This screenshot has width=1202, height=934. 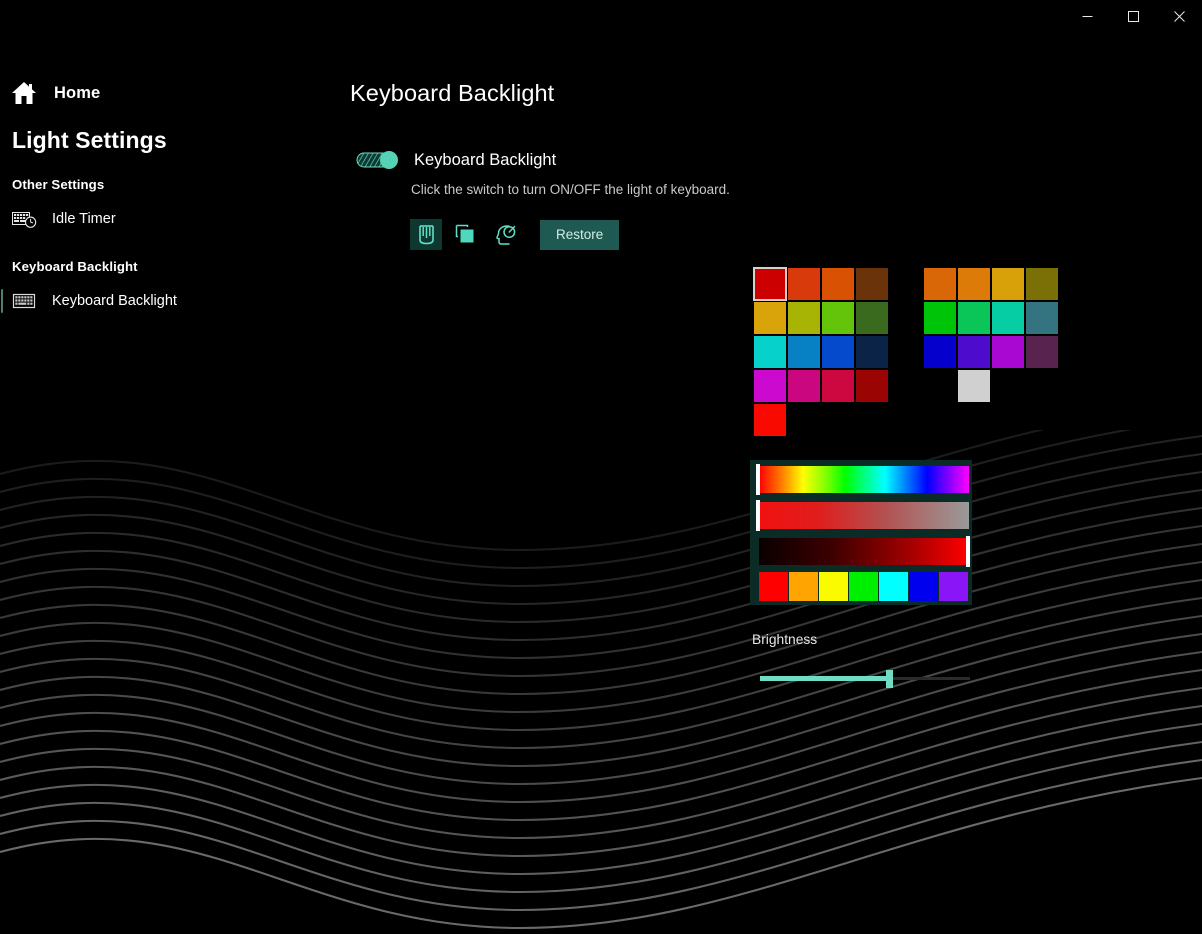 I want to click on brightness-slider, so click(x=865, y=679).